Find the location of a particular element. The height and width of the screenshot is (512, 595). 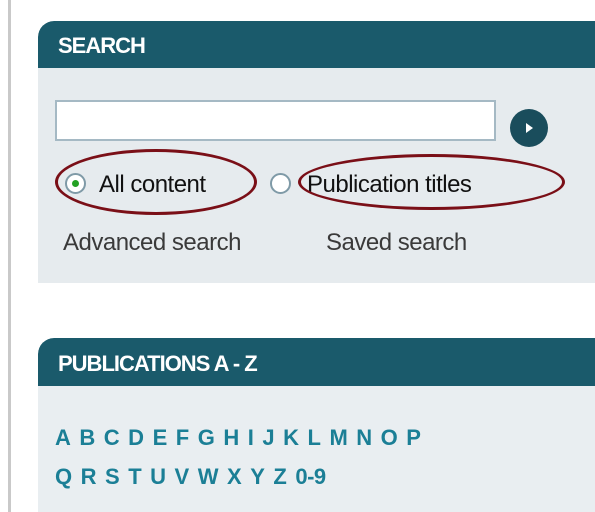

az-letter-link: D is located at coordinates (136, 438).